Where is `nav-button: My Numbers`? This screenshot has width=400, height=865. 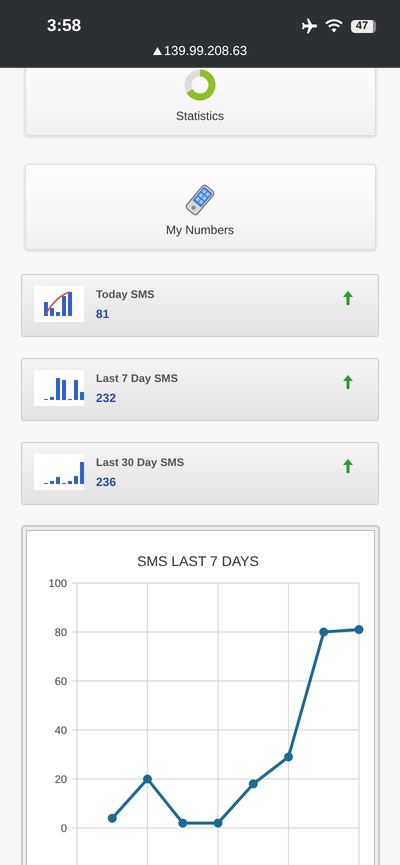 nav-button: My Numbers is located at coordinates (200, 207).